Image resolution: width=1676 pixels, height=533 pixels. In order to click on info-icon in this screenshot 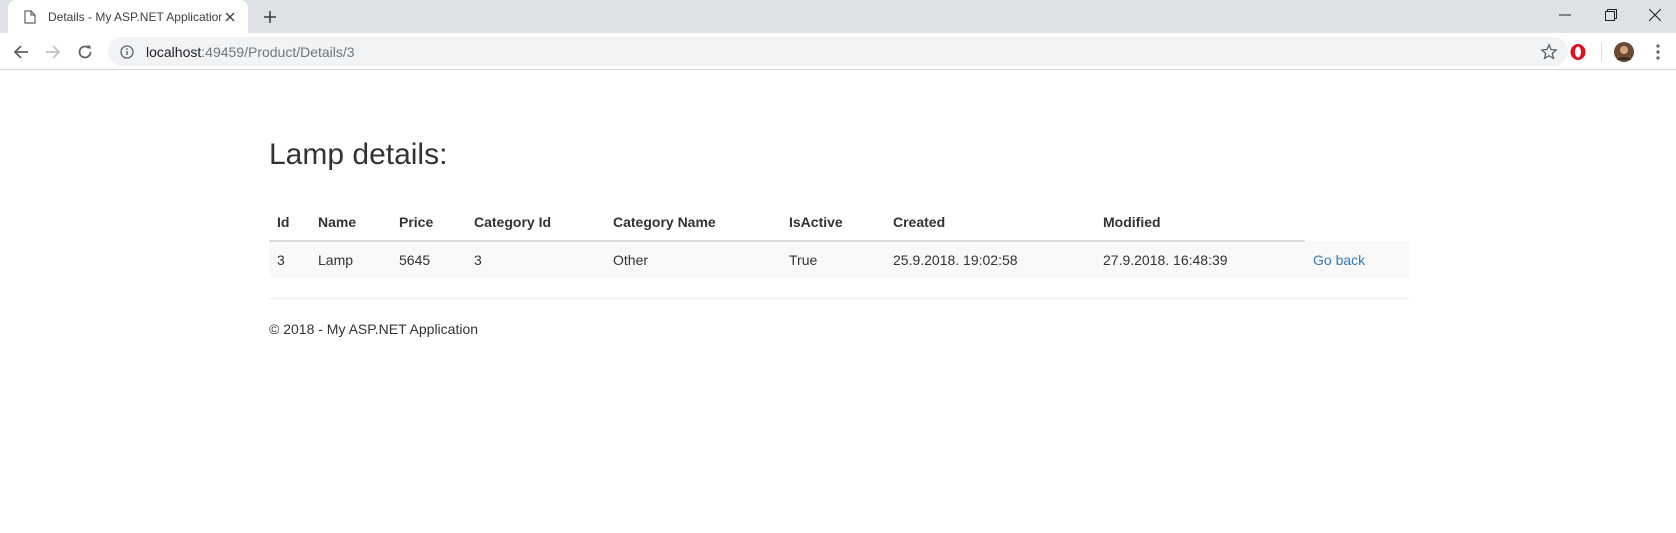, I will do `click(127, 52)`.